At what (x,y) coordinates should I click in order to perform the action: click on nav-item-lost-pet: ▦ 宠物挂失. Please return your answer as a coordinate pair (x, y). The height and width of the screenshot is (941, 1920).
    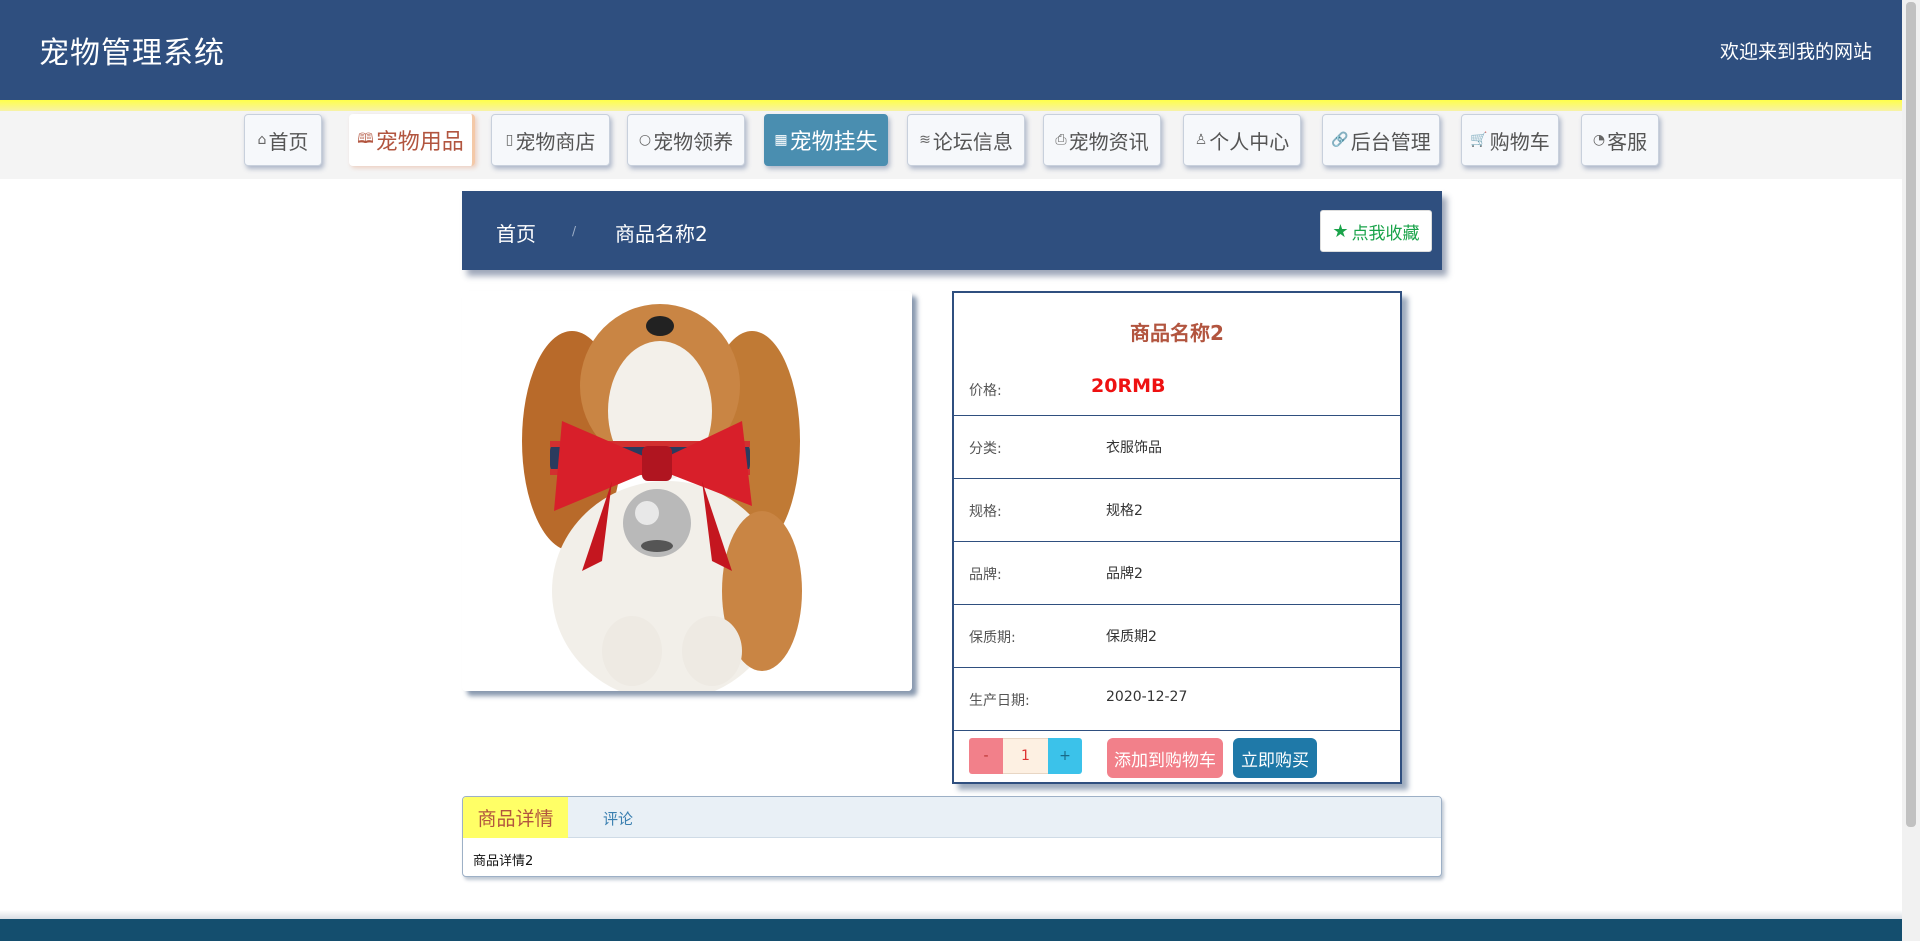
    Looking at the image, I should click on (826, 140).